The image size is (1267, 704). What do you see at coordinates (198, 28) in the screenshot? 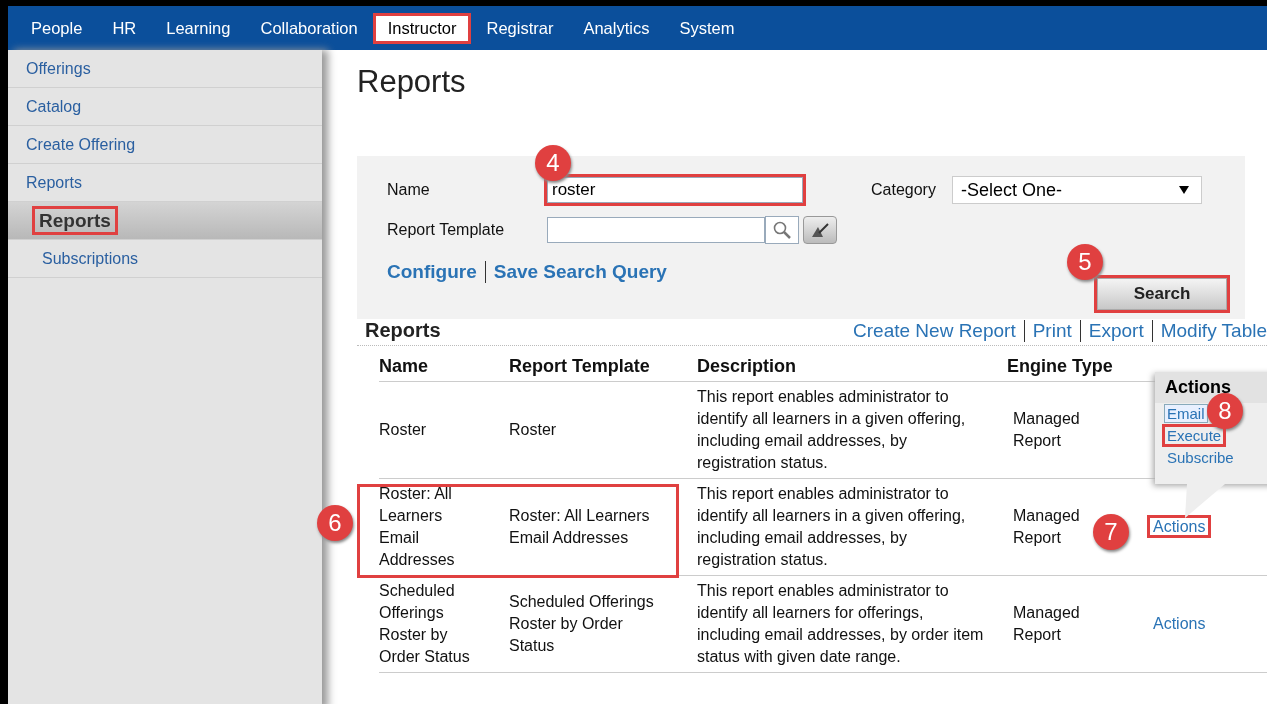
I see `nav-tab: Learning` at bounding box center [198, 28].